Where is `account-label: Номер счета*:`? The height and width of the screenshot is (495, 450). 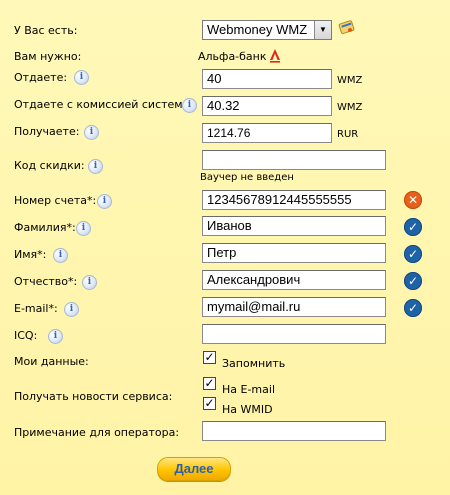
account-label: Номер счета*: is located at coordinates (55, 200).